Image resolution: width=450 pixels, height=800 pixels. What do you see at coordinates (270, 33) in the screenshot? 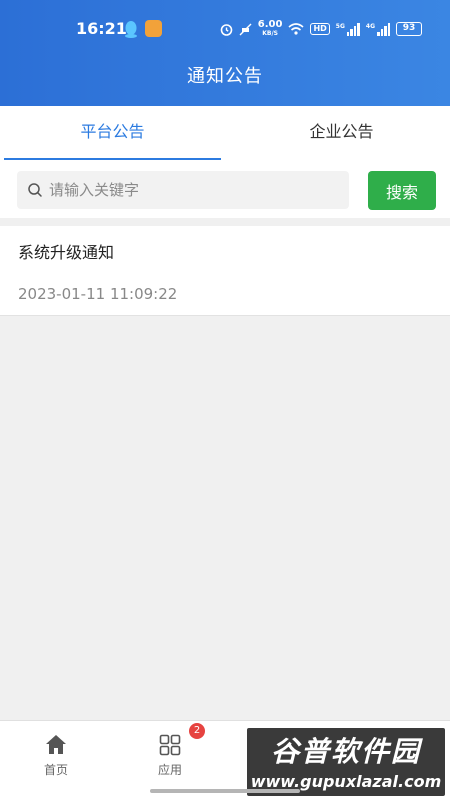
I see `network-speed-unit: KB/S` at bounding box center [270, 33].